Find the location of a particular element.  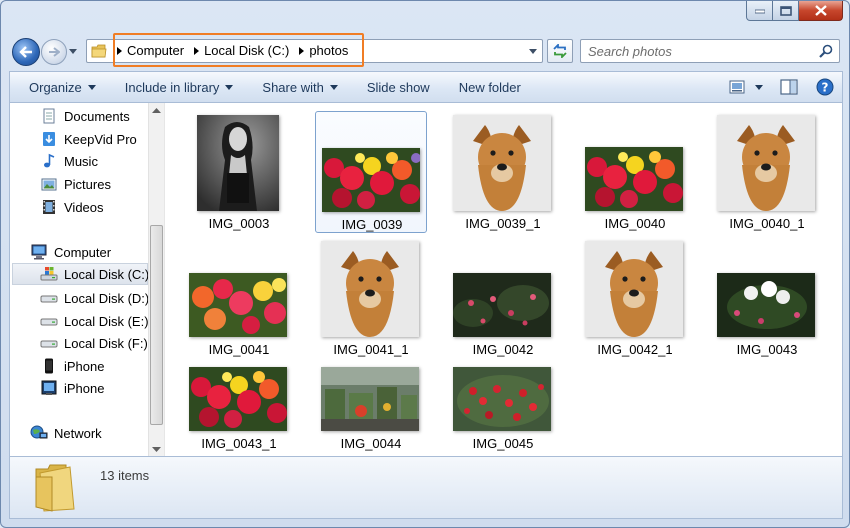

file-item: IMG_0042_1 is located at coordinates (635, 298).